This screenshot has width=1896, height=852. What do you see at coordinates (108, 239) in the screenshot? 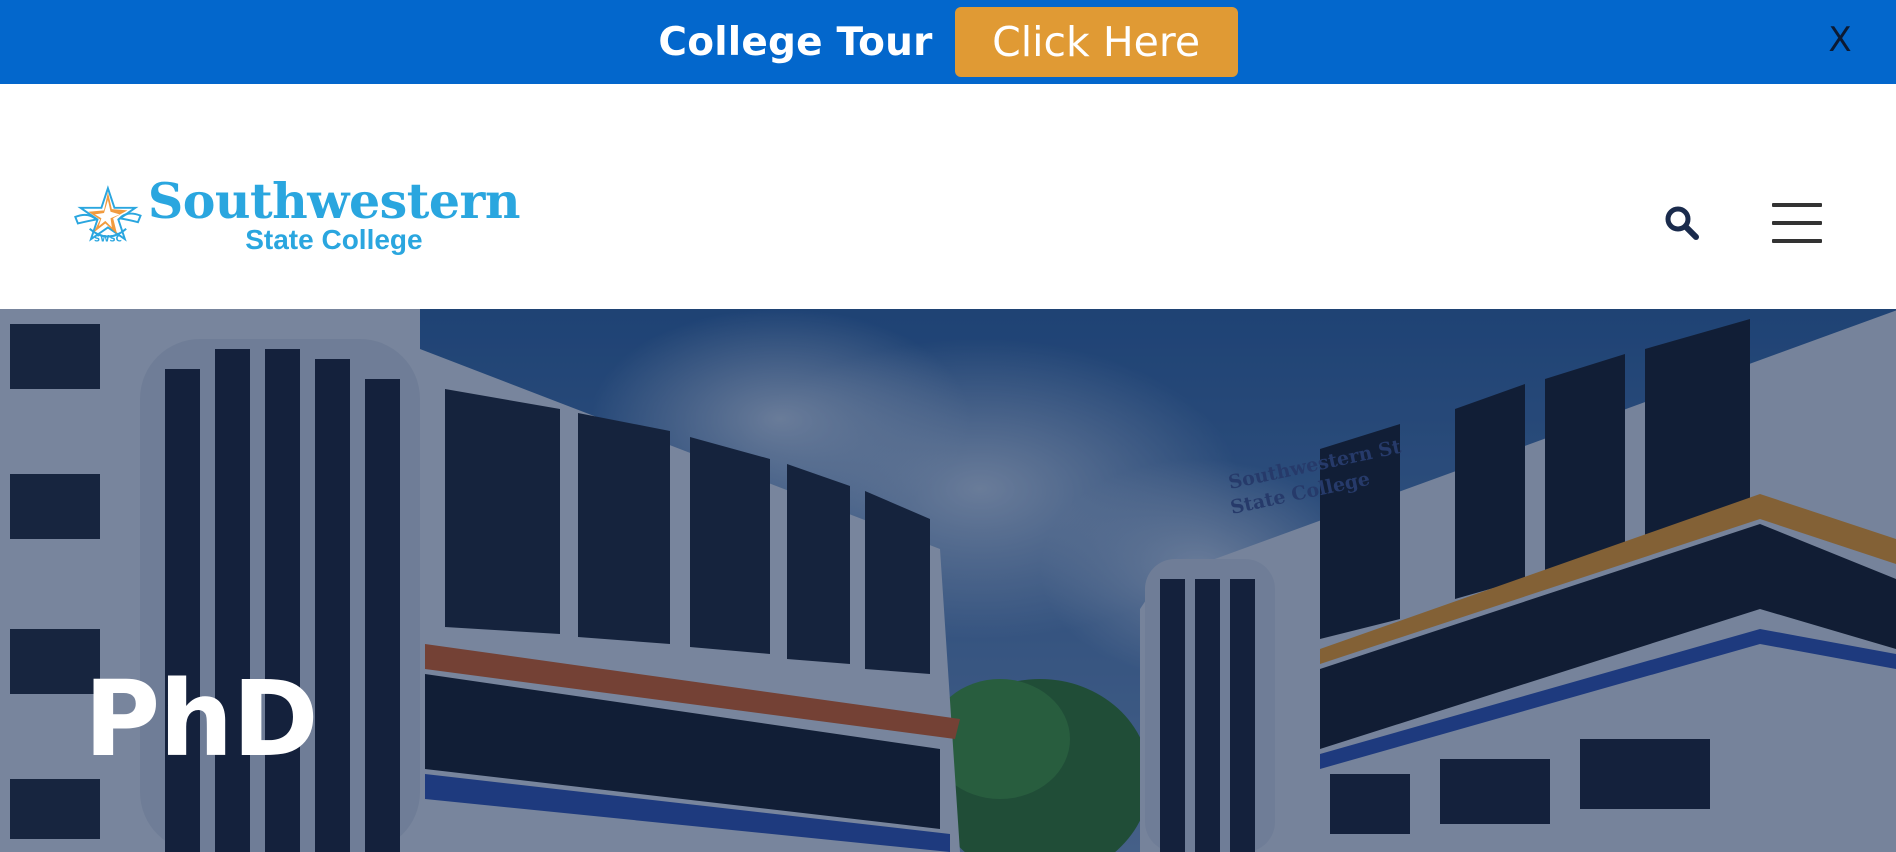
I see `logo-emblem-text: SWSC` at bounding box center [108, 239].